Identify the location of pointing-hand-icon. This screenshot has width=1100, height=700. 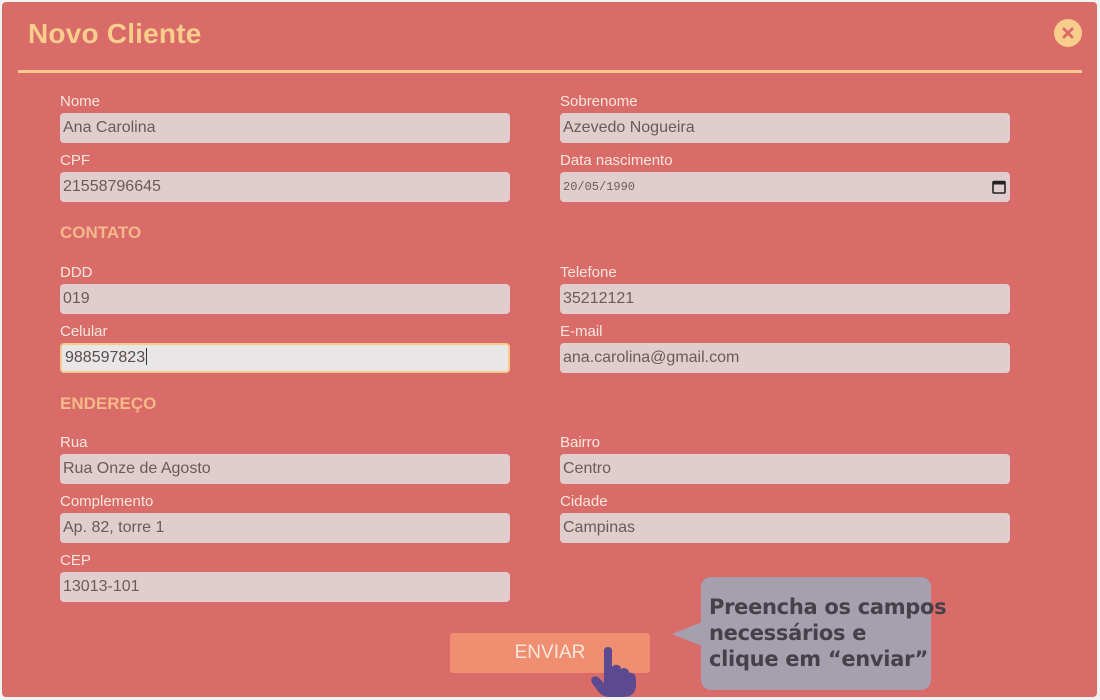
(613, 672).